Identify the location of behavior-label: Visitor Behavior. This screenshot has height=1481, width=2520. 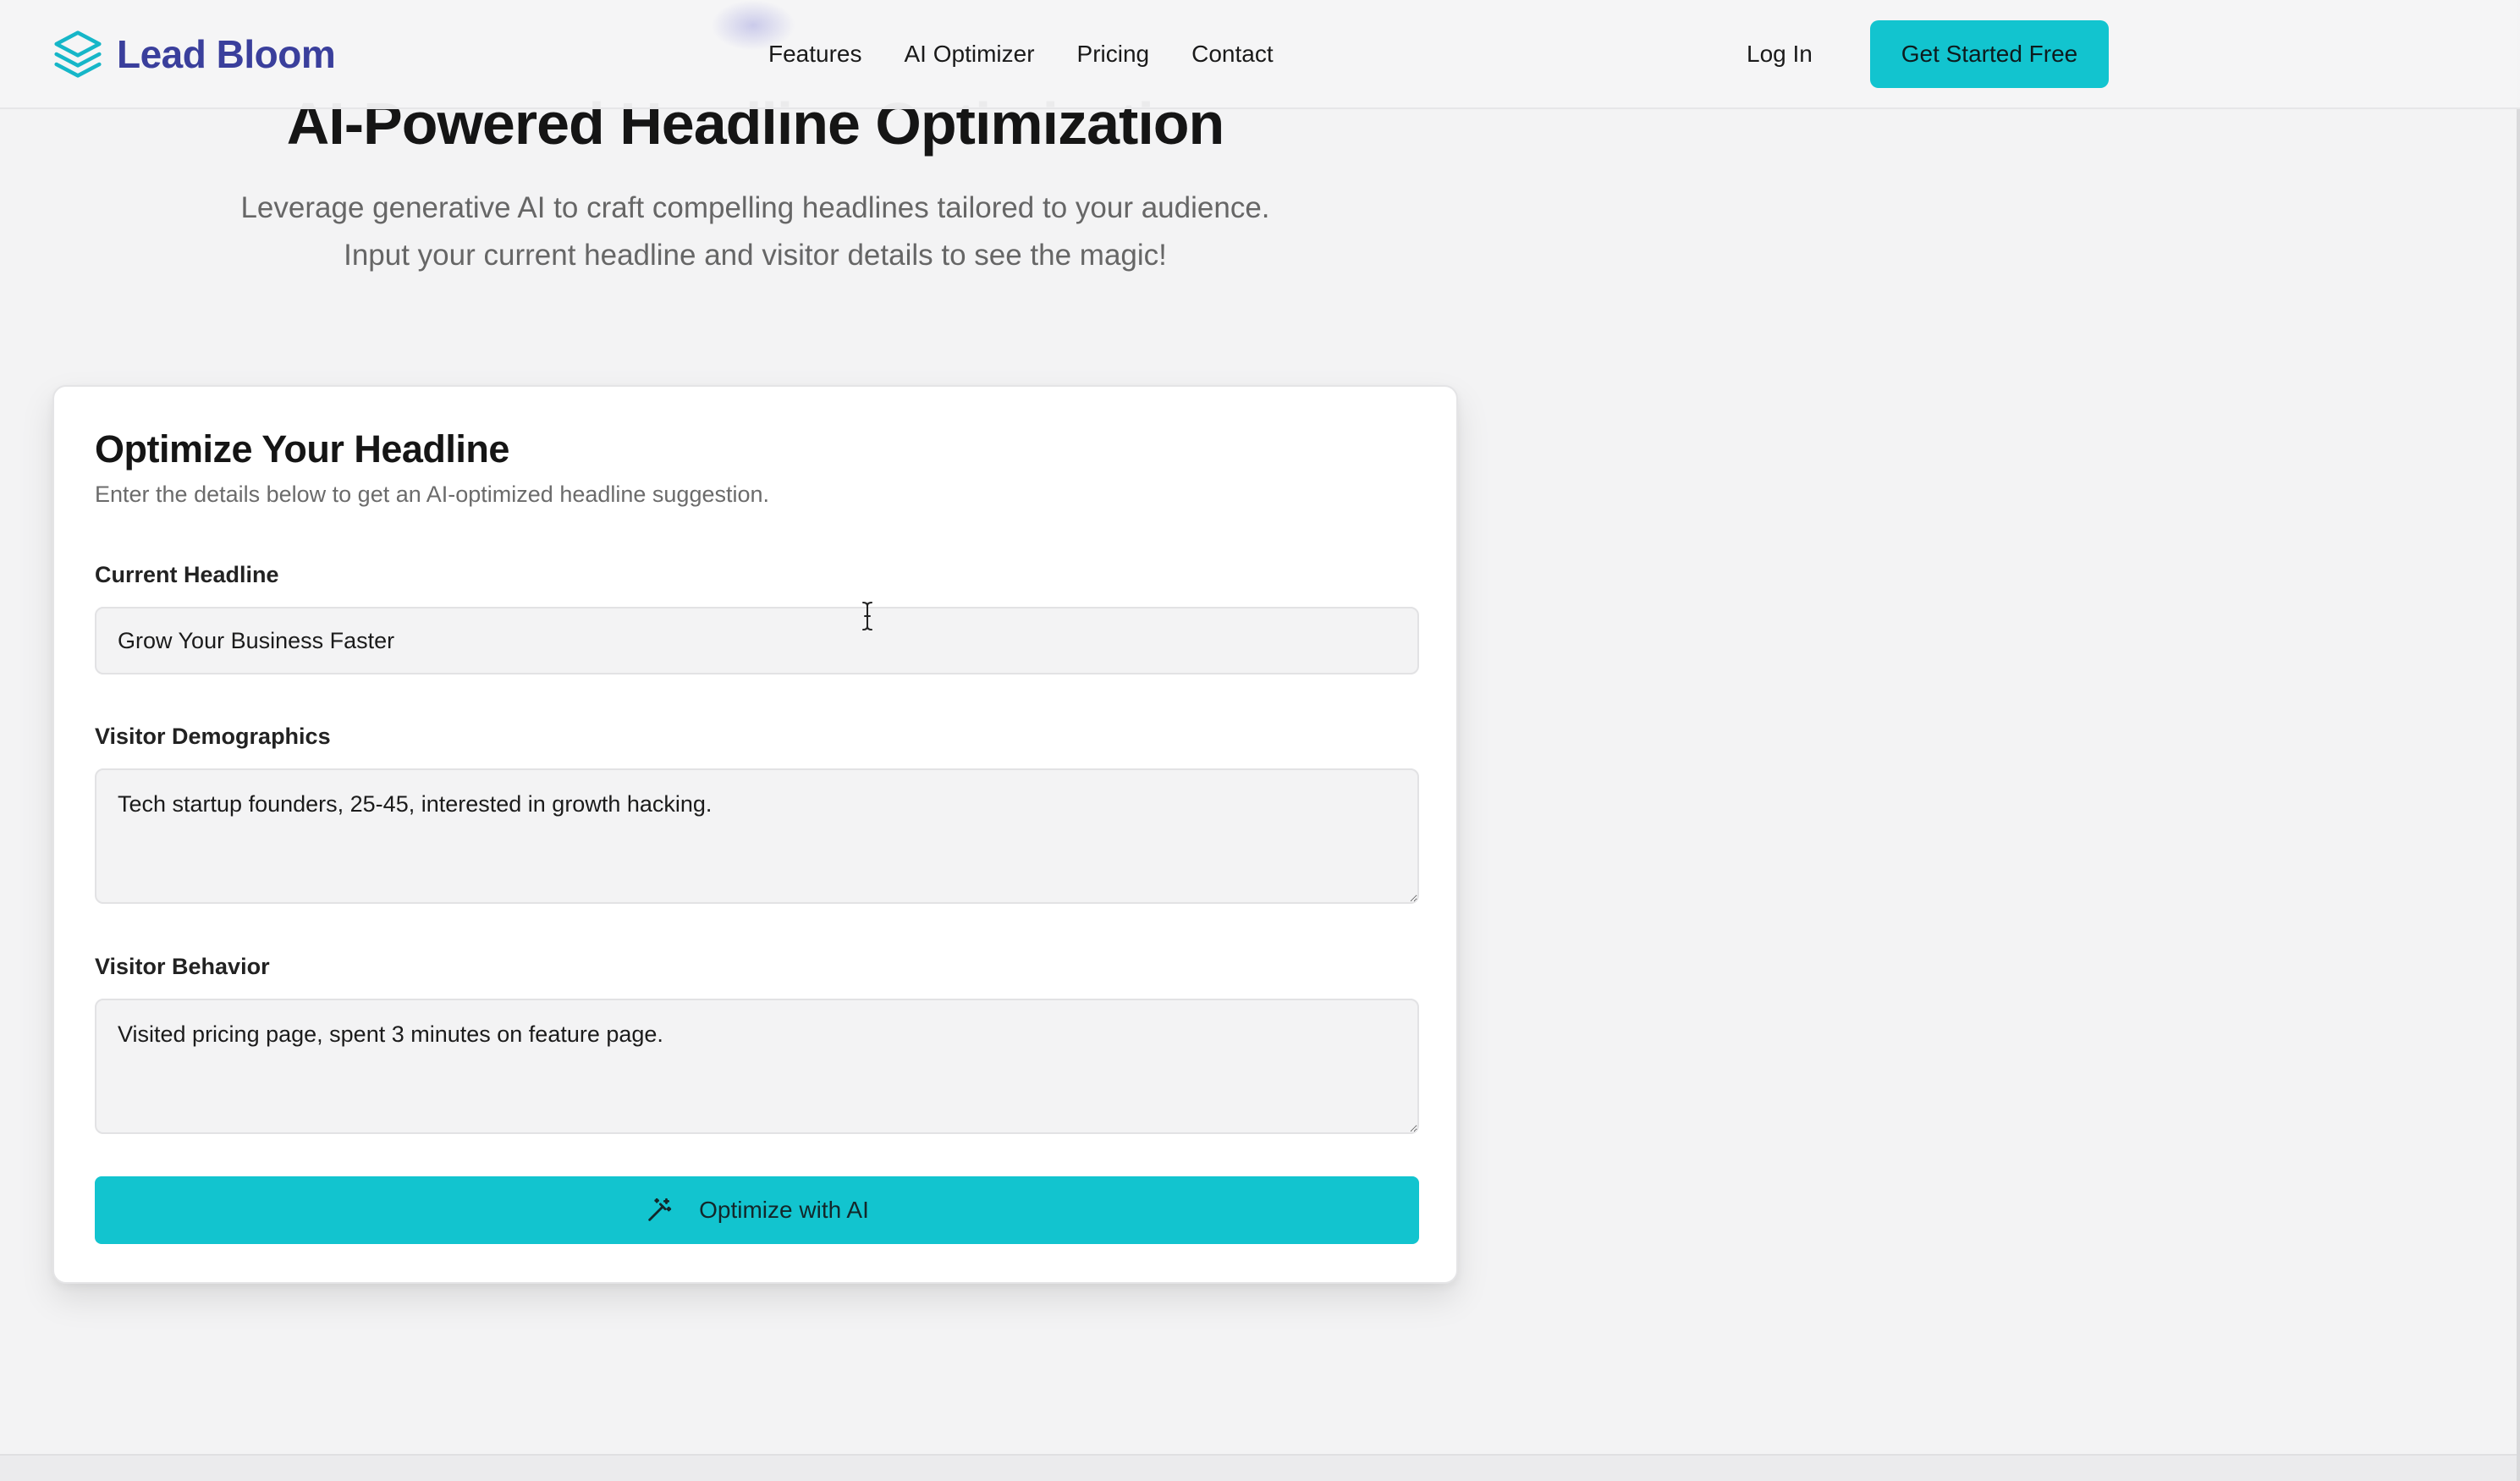
(182, 967).